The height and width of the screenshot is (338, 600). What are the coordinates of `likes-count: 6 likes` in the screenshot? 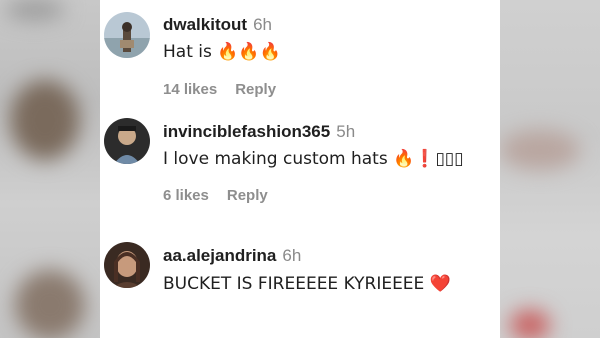 It's located at (186, 195).